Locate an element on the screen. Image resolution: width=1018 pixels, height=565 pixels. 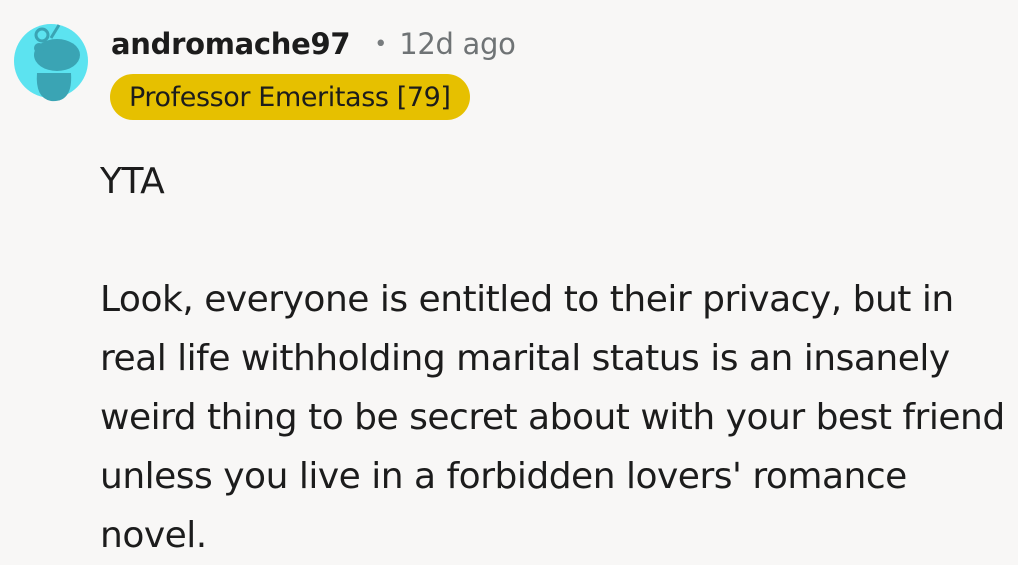
comment-verdict: YTA is located at coordinates (132, 181).